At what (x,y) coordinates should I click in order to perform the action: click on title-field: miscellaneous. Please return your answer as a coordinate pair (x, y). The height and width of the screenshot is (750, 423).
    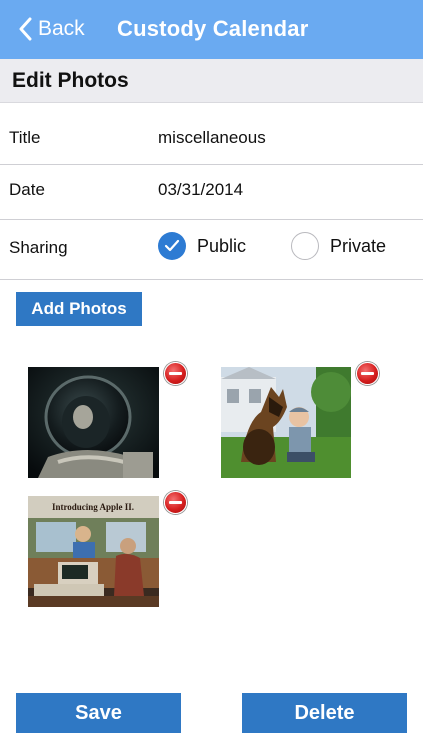
    Looking at the image, I should click on (212, 138).